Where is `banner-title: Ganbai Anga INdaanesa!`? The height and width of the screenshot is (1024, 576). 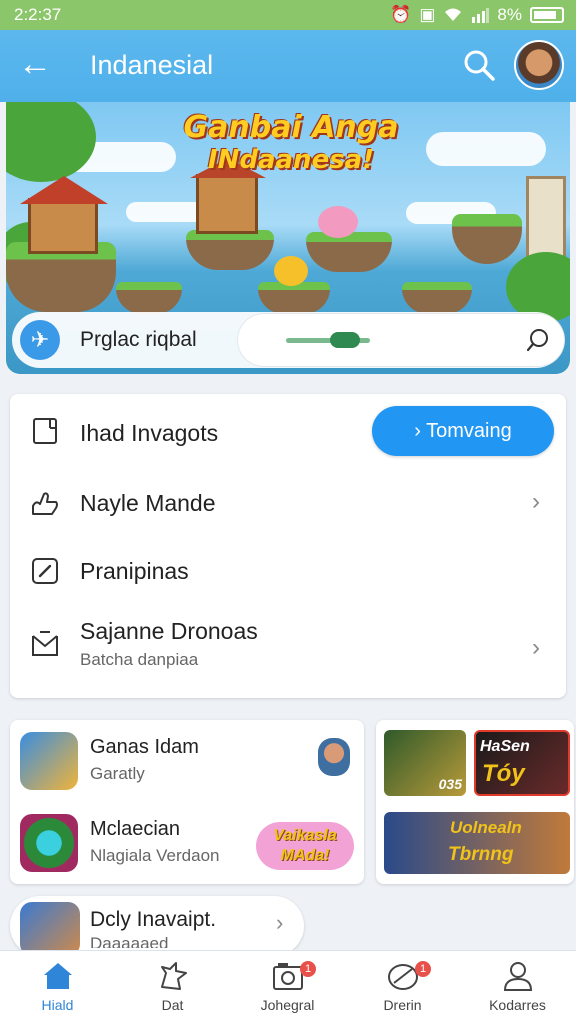 banner-title: Ganbai Anga INdaanesa! is located at coordinates (291, 142).